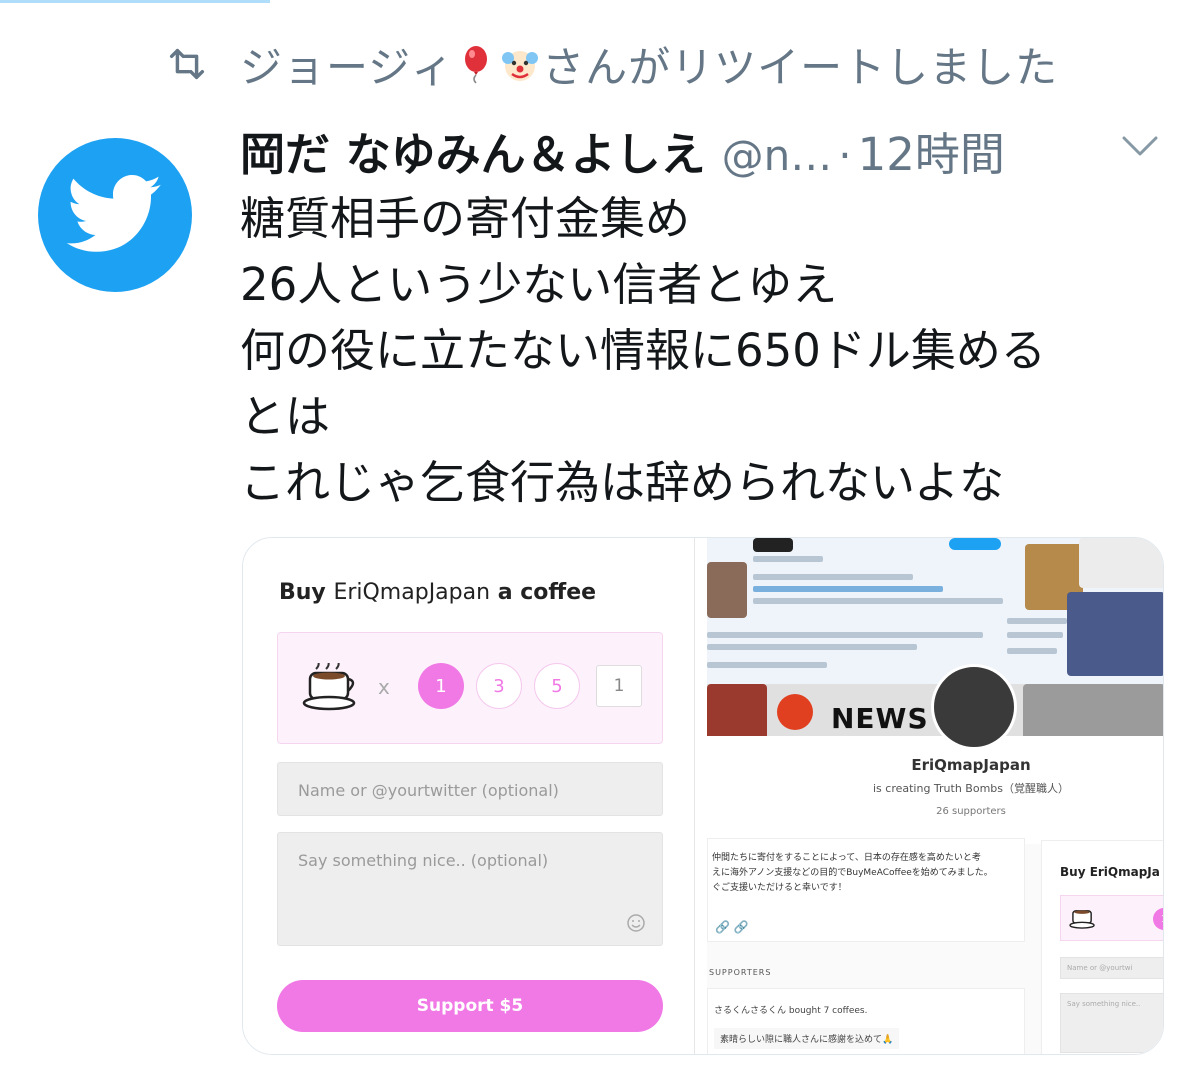  I want to click on creator-description: is creating Truth Bombs（覚醒職人）, so click(971, 788).